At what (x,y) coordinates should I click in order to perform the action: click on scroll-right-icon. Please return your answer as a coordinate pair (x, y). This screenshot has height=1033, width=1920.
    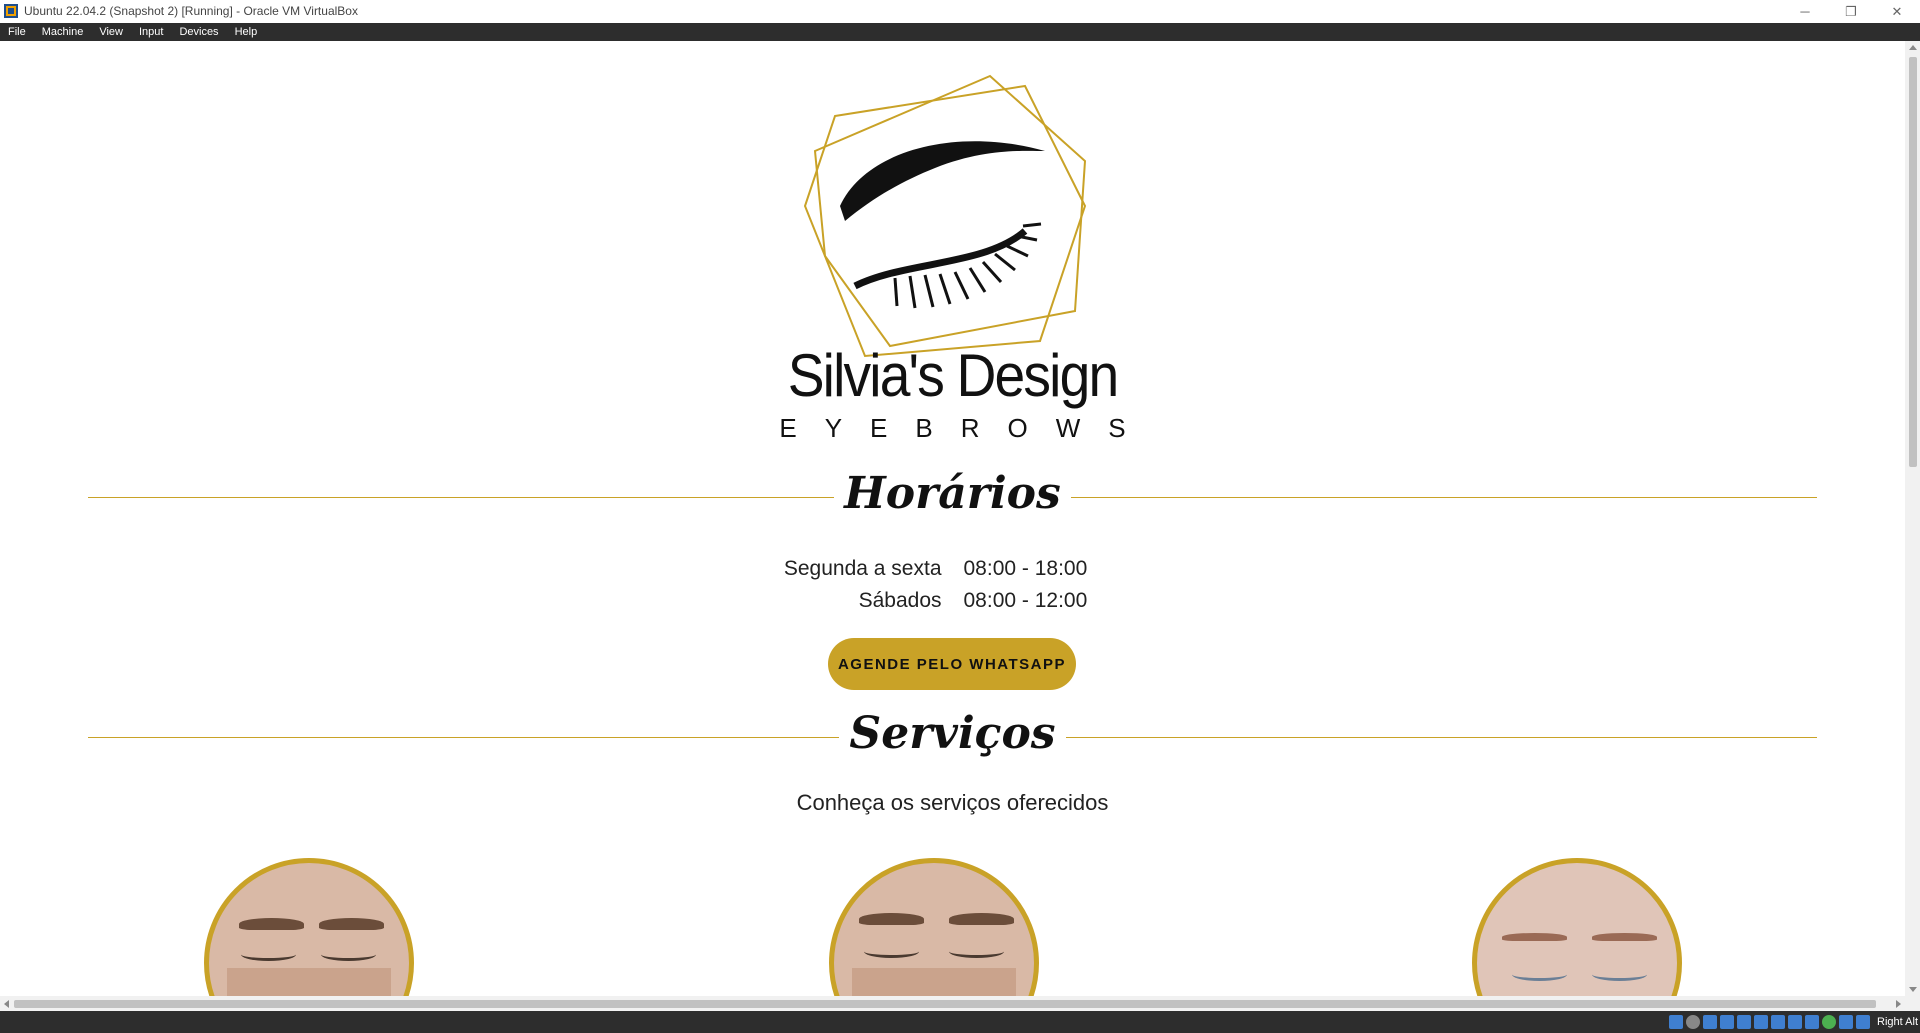
    Looking at the image, I should click on (1898, 1004).